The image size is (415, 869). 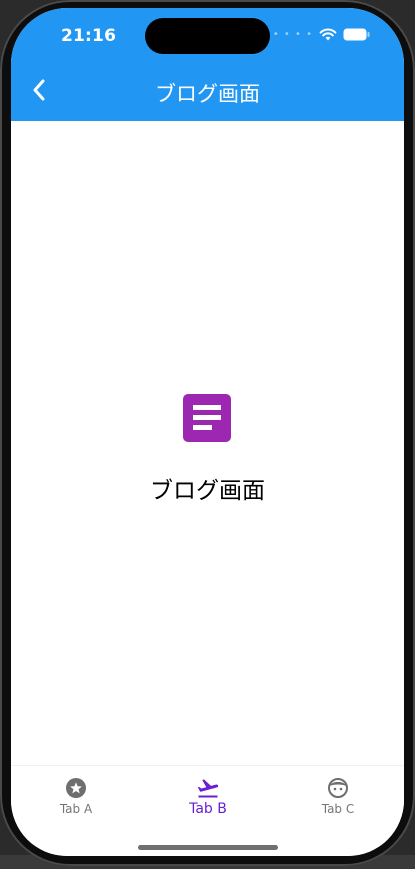 I want to click on tab-c: Tab C, so click(x=338, y=799).